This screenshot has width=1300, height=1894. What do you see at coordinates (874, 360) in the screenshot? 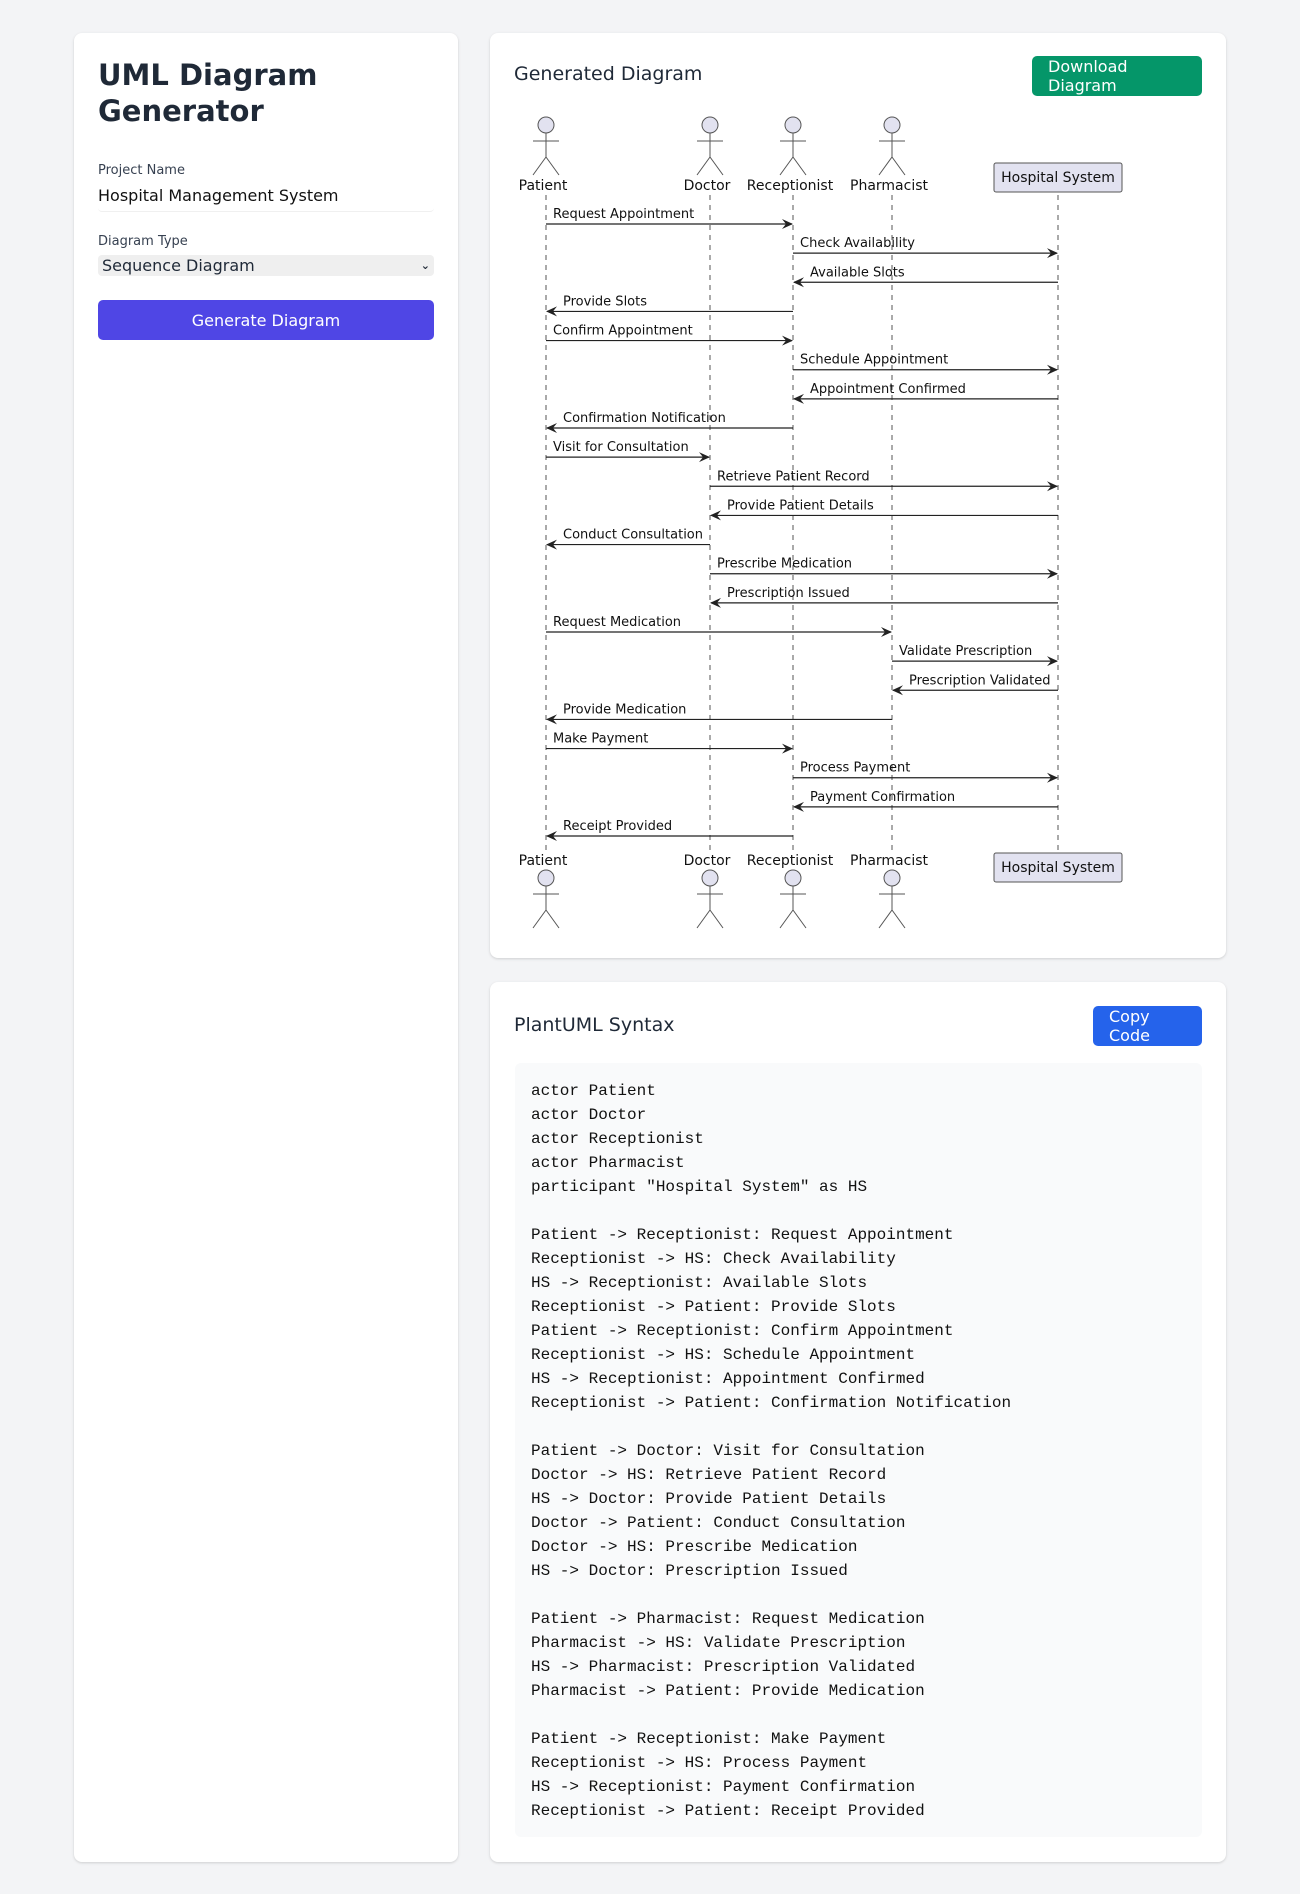
I see `message-label: Schedule Appointment` at bounding box center [874, 360].